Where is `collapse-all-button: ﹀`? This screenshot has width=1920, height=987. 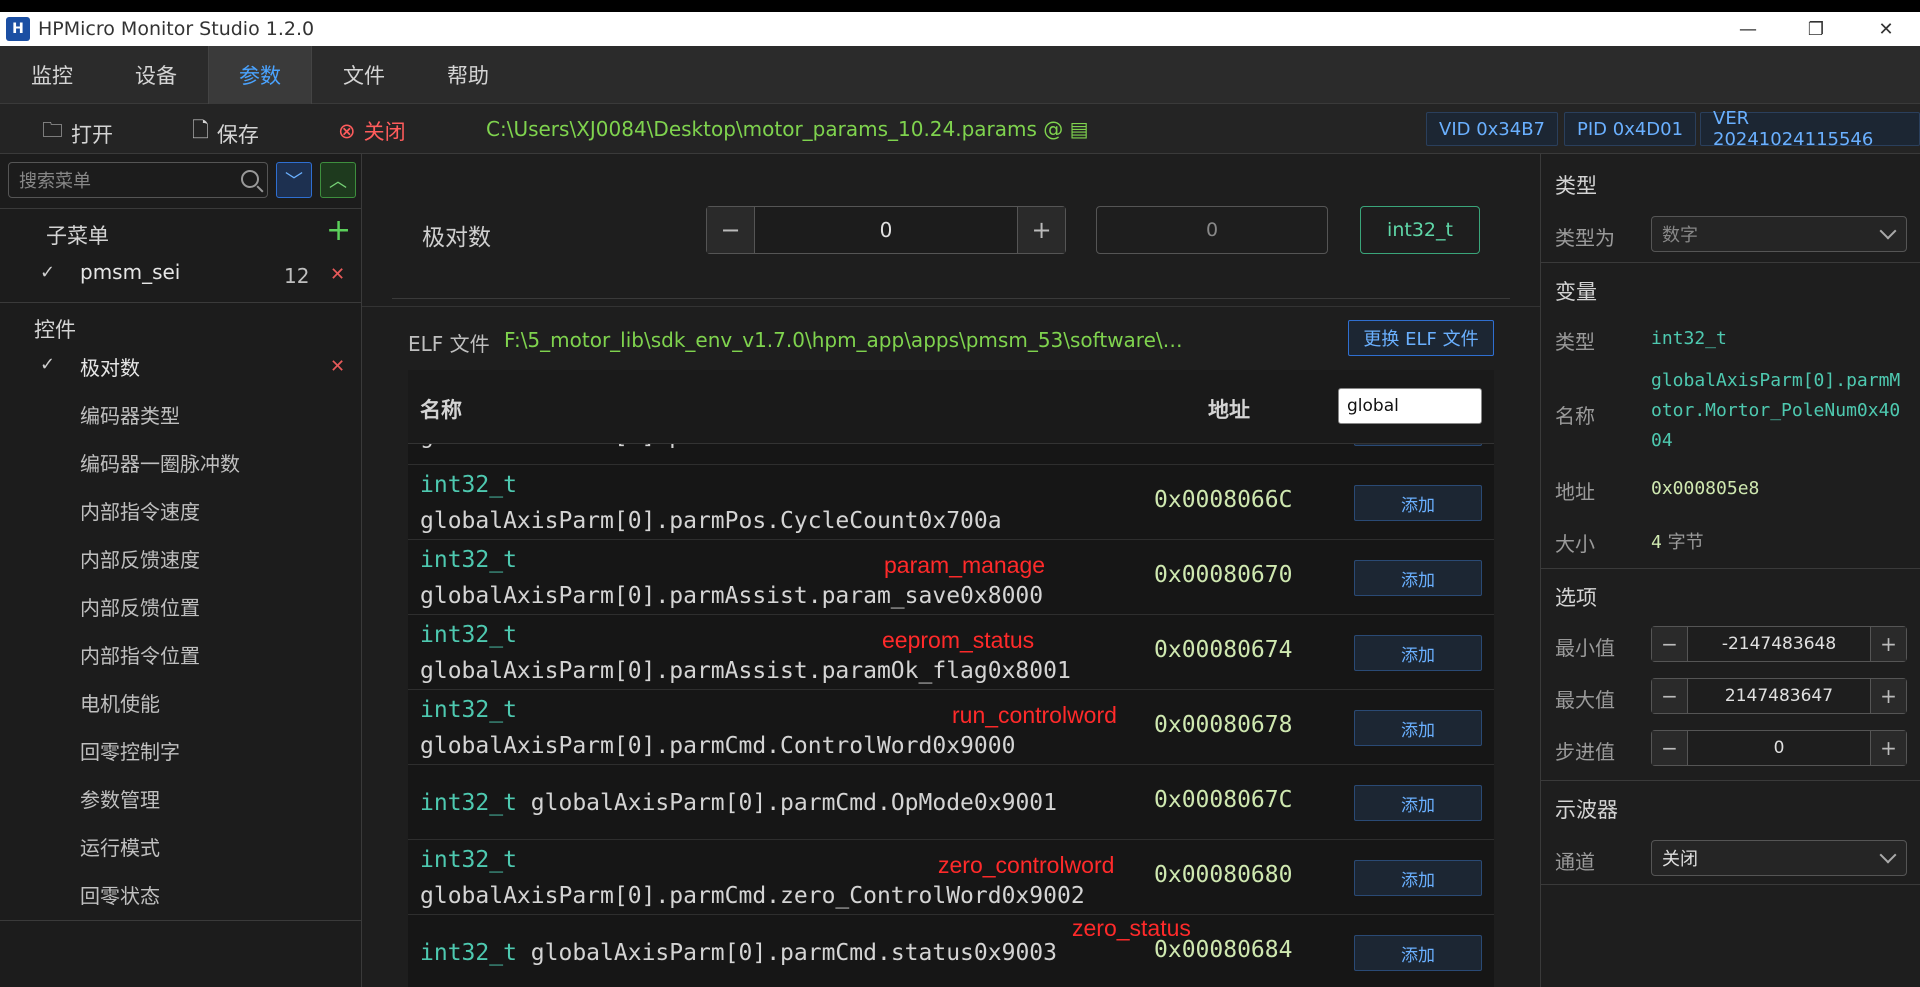
collapse-all-button: ﹀ is located at coordinates (294, 180).